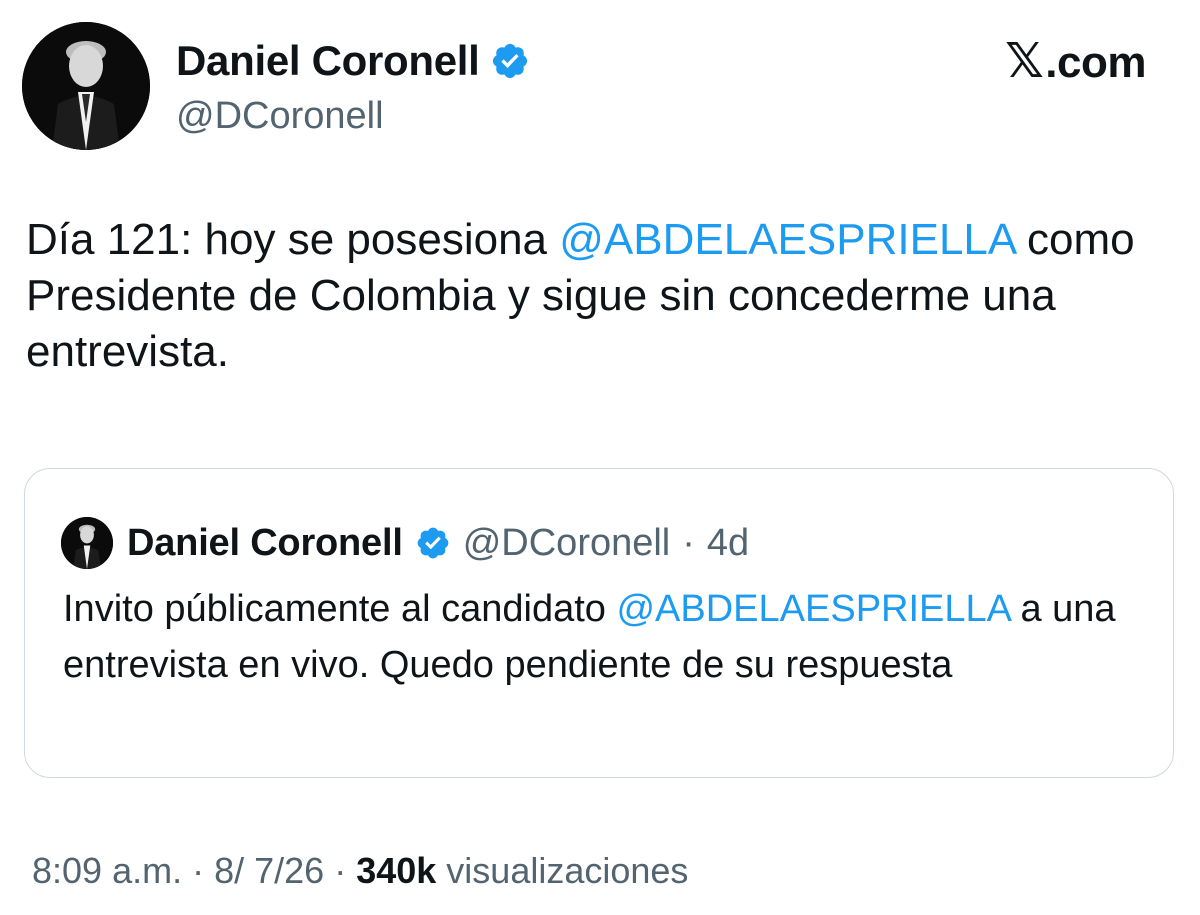  I want to click on tweet-mention-link: @ABDELAESPRIELLA, so click(787, 239).